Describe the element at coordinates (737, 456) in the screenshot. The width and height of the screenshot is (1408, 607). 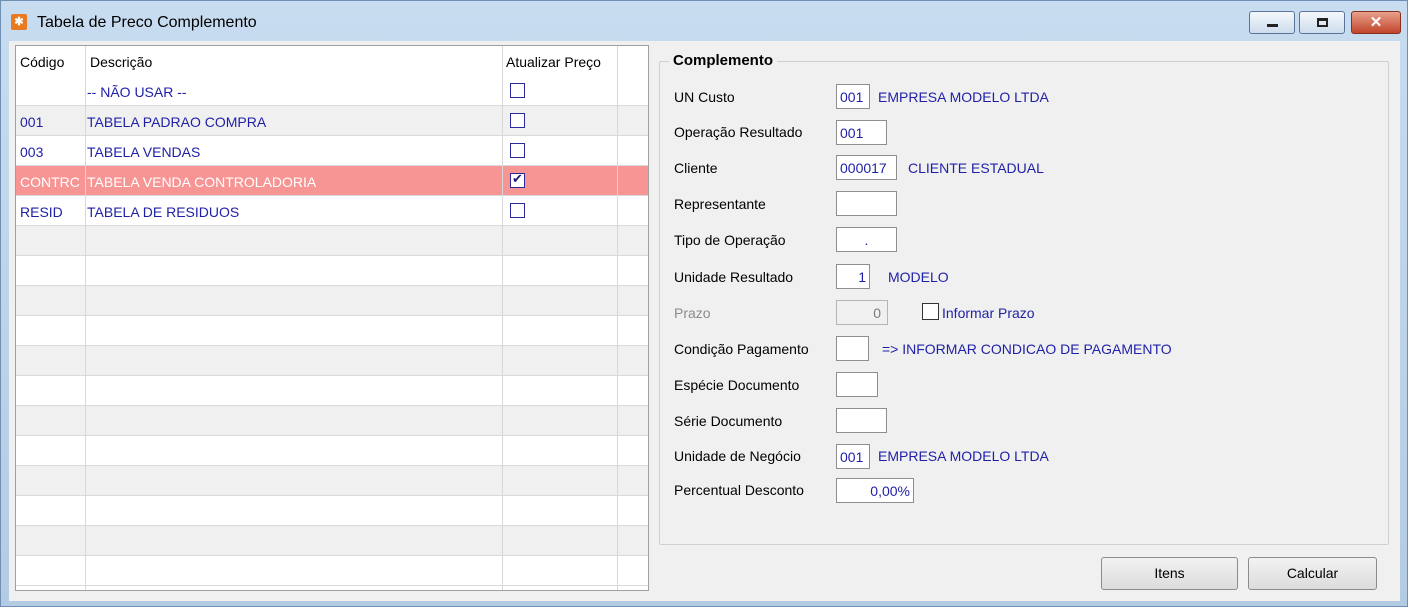
I see `unidade-negocio-label: Unidade de Negócio` at that location.